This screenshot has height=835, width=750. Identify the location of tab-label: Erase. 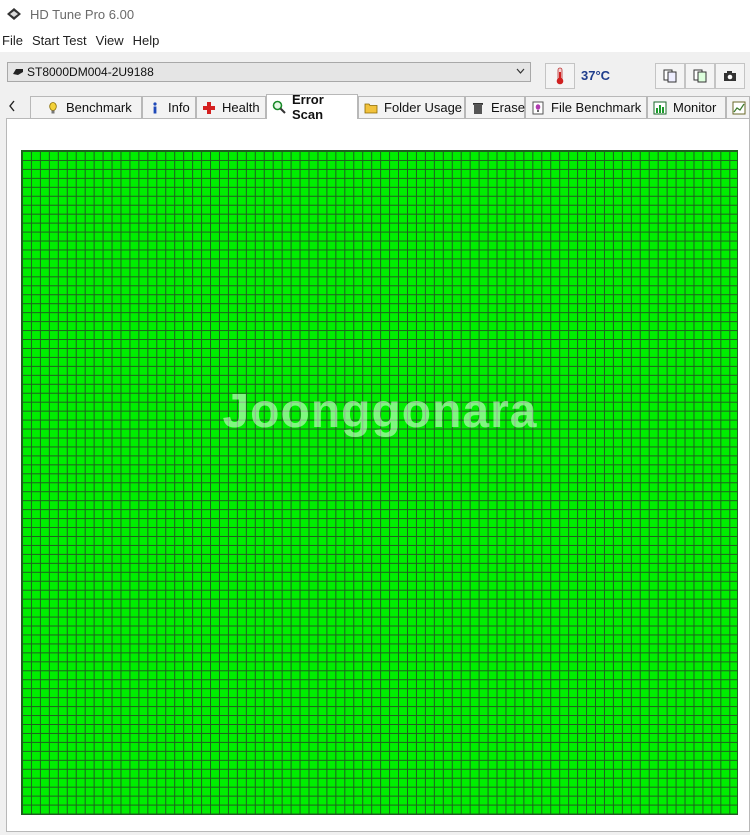
(508, 107).